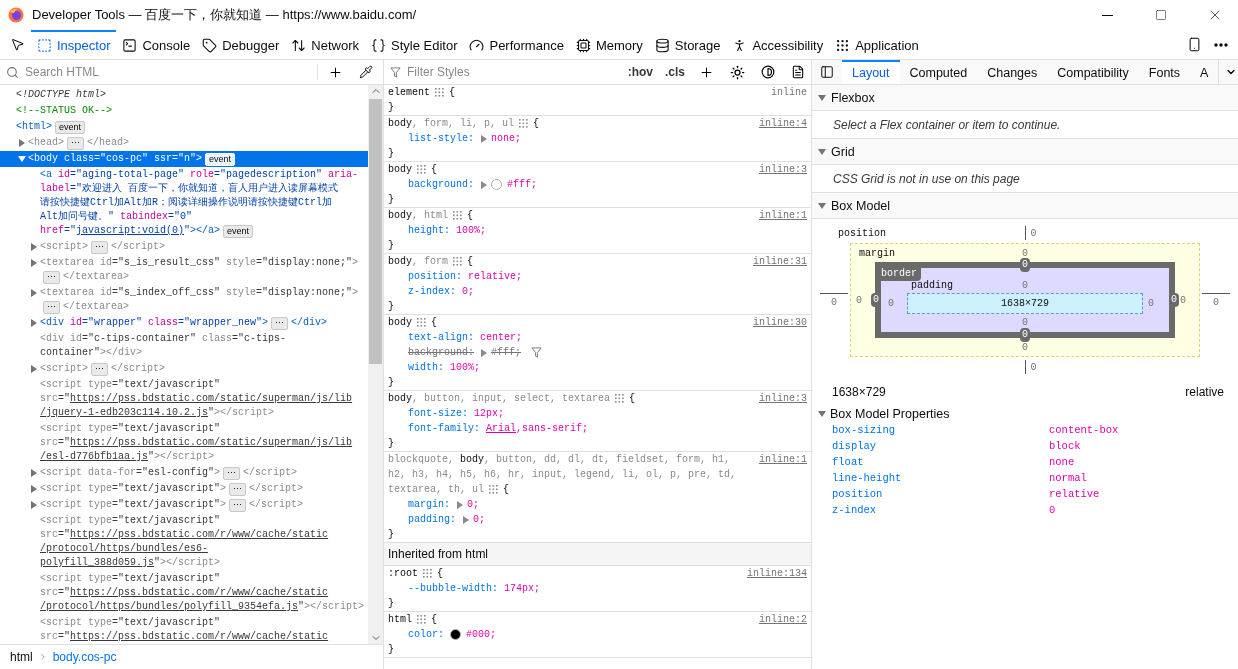 This screenshot has width=1238, height=669. What do you see at coordinates (1164, 72) in the screenshot?
I see `sidebar-tab: Fonts` at bounding box center [1164, 72].